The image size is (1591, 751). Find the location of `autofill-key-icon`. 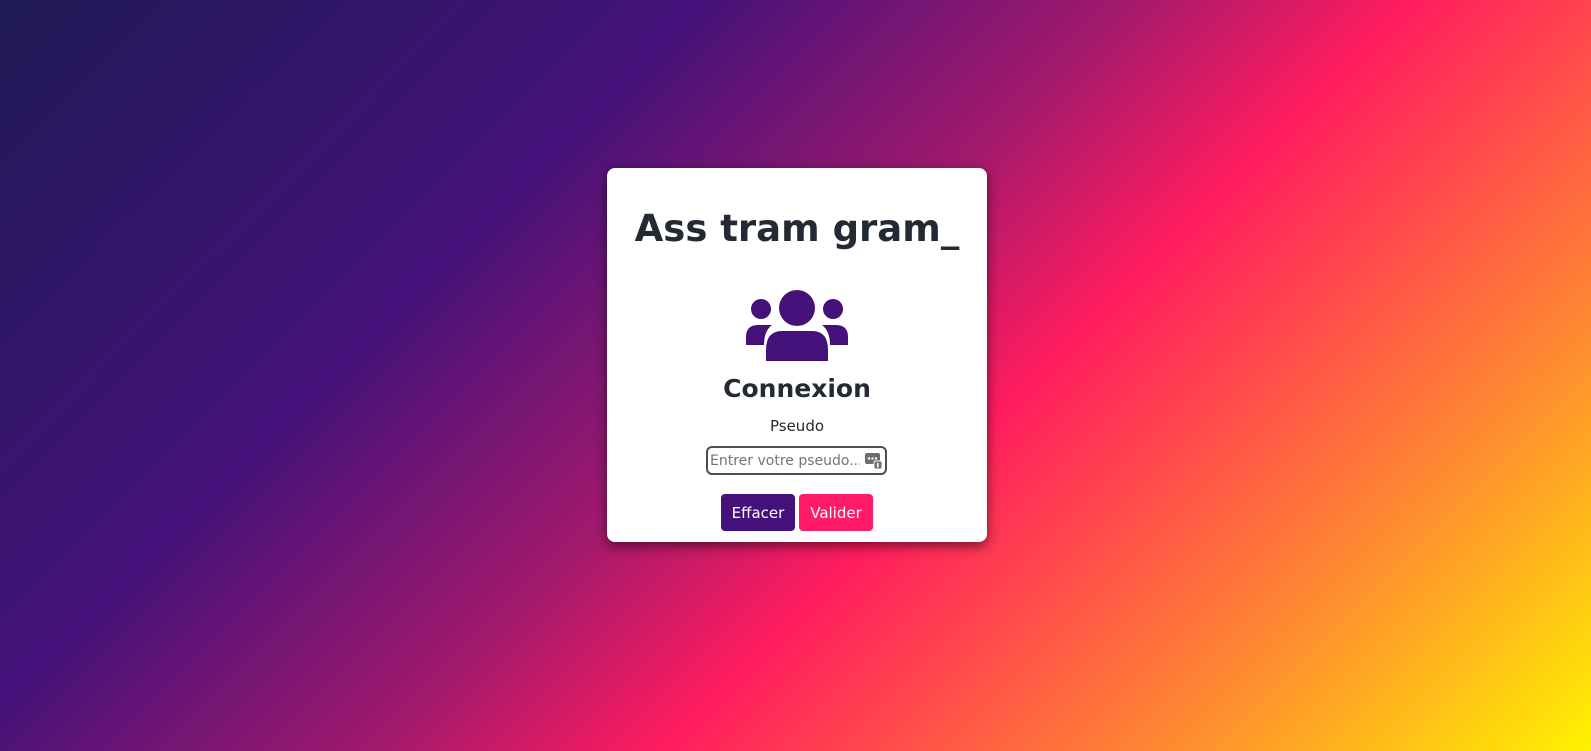

autofill-key-icon is located at coordinates (873, 460).